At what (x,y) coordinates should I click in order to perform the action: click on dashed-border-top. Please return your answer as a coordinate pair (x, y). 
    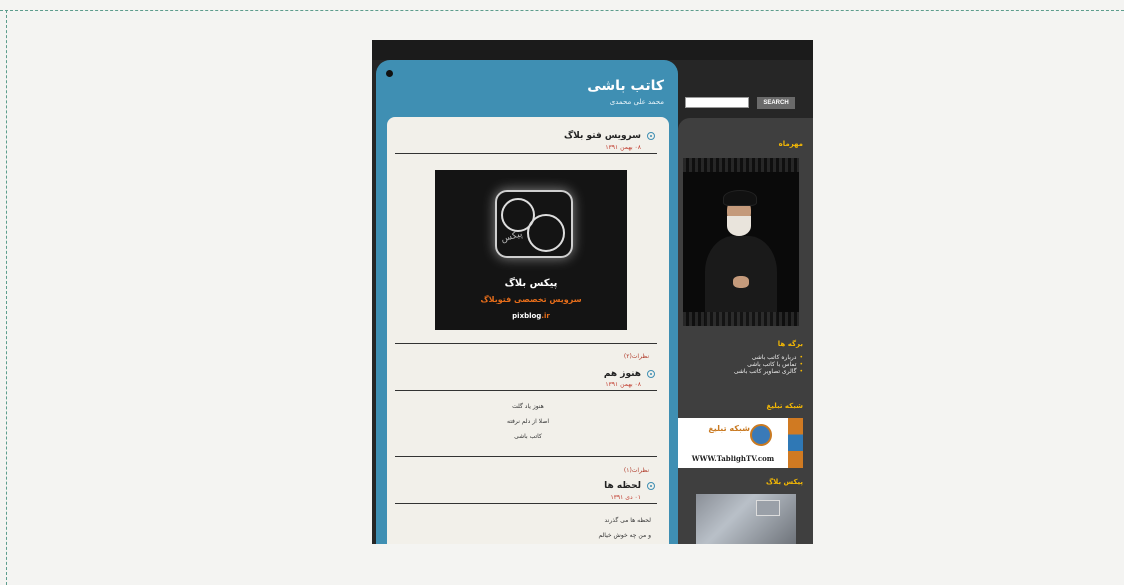
    Looking at the image, I should click on (562, 10).